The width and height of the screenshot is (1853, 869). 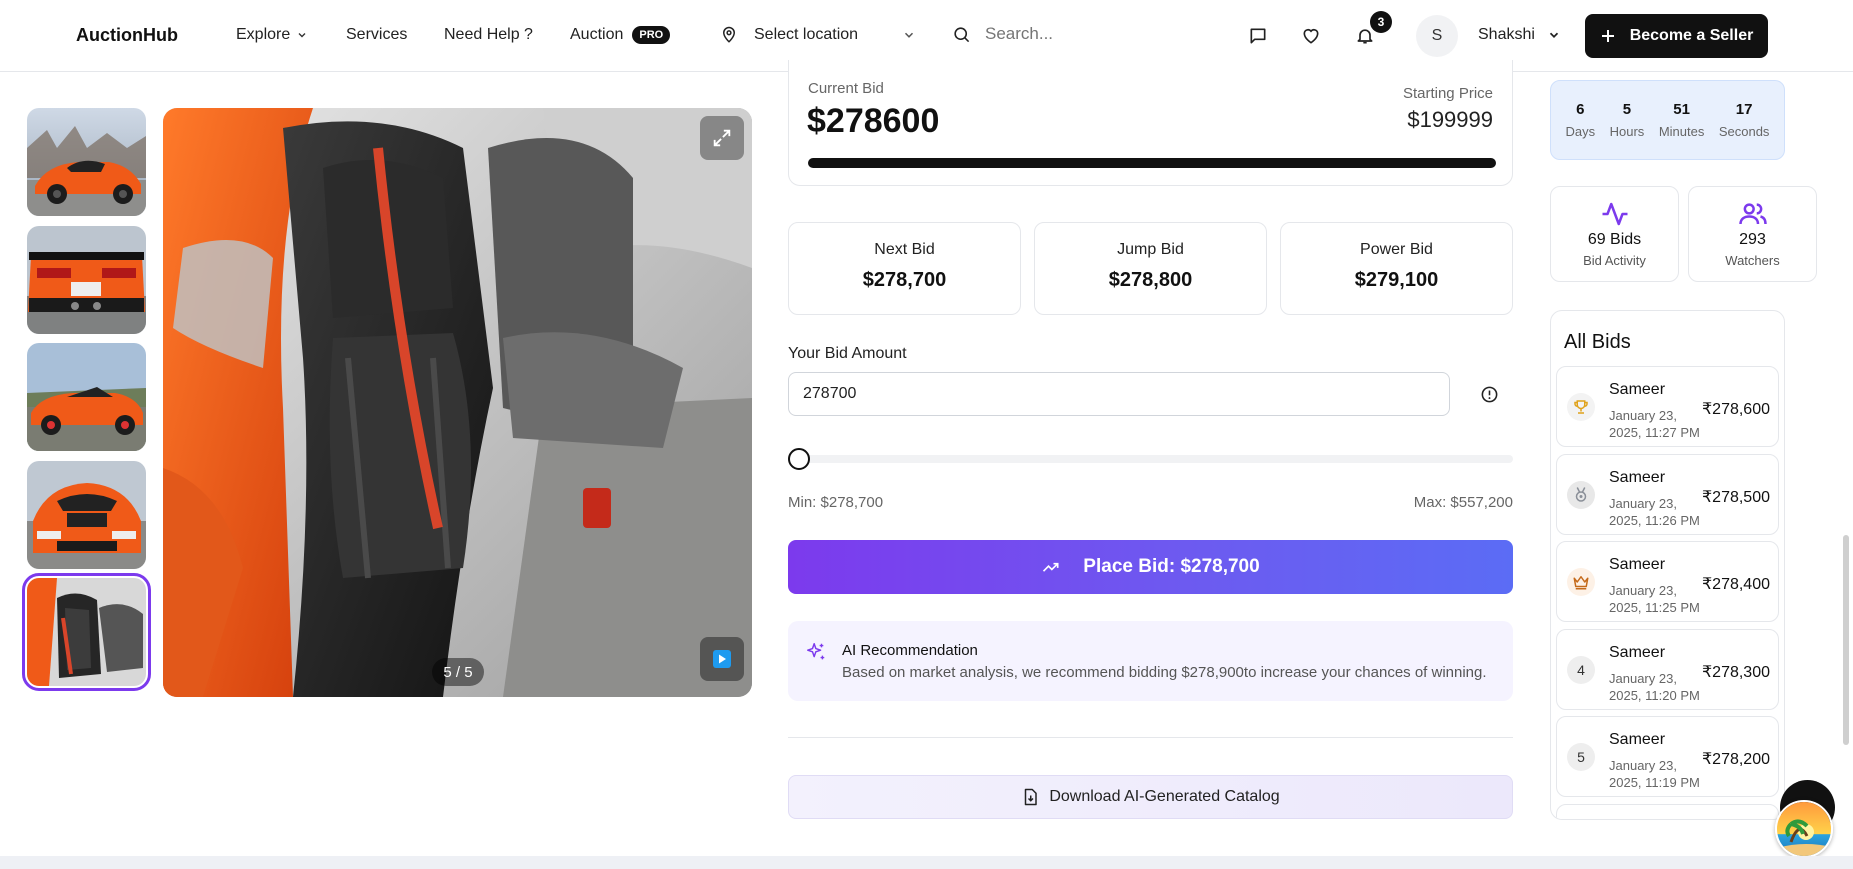 What do you see at coordinates (1119, 394) in the screenshot?
I see `bid-amount-input` at bounding box center [1119, 394].